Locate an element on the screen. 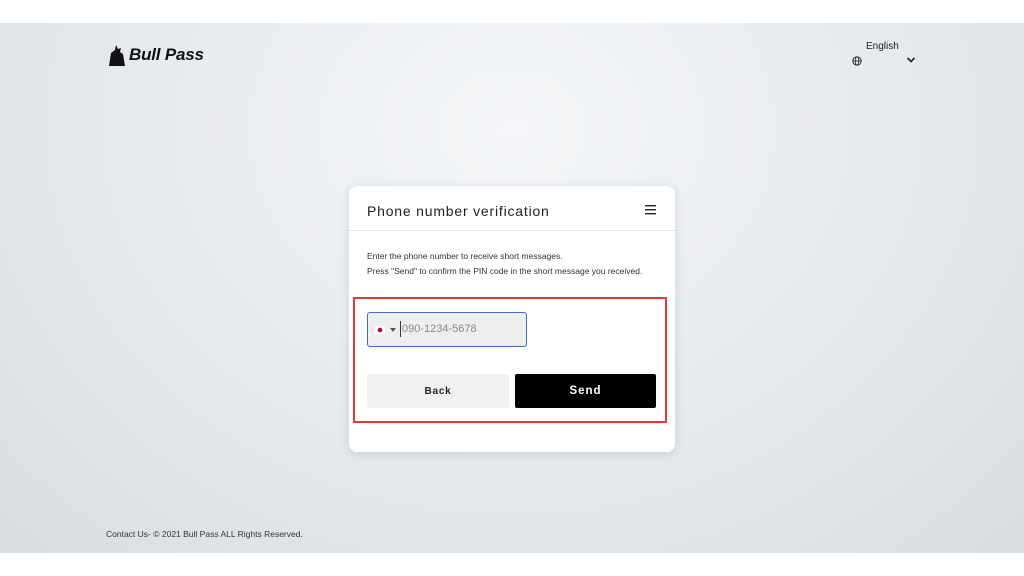 Image resolution: width=1024 pixels, height=576 pixels. card-header: Phone number verification is located at coordinates (512, 208).